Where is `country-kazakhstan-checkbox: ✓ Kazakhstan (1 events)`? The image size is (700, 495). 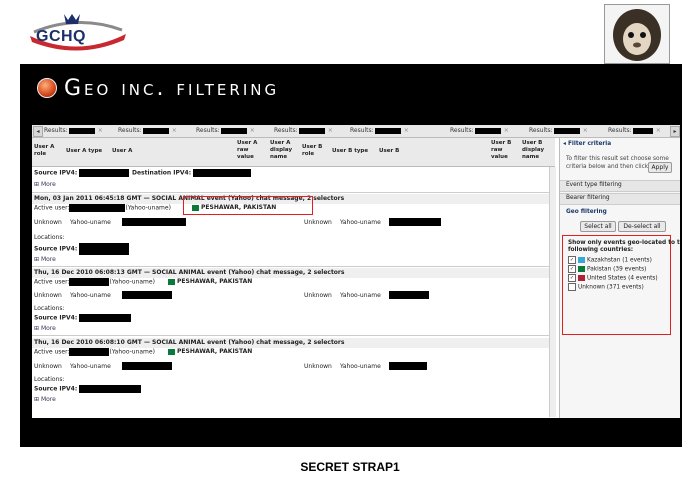 country-kazakhstan-checkbox: ✓ Kazakhstan (1 events) is located at coordinates (610, 260).